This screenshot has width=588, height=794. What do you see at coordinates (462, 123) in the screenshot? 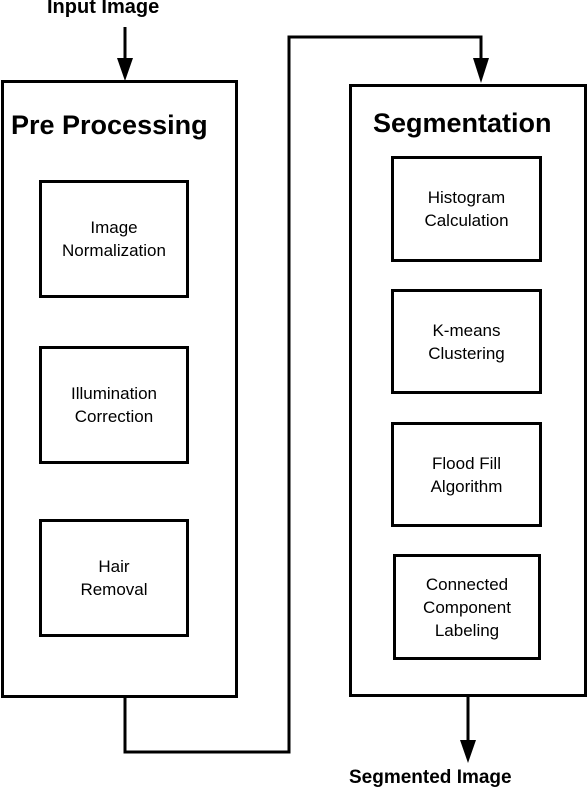
I see `stage-title-segmentation: Segmentation` at bounding box center [462, 123].